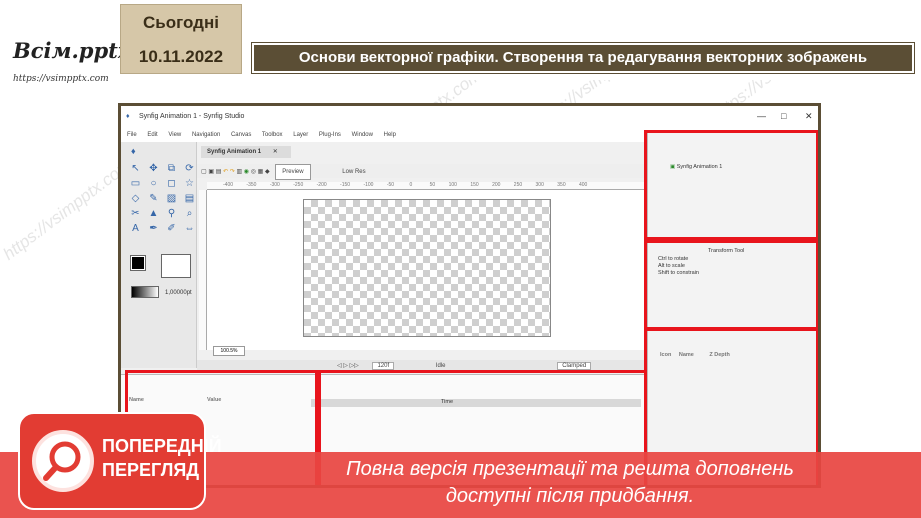 This screenshot has width=921, height=518. What do you see at coordinates (189, 183) in the screenshot?
I see `star-tool-icon: ☆` at bounding box center [189, 183].